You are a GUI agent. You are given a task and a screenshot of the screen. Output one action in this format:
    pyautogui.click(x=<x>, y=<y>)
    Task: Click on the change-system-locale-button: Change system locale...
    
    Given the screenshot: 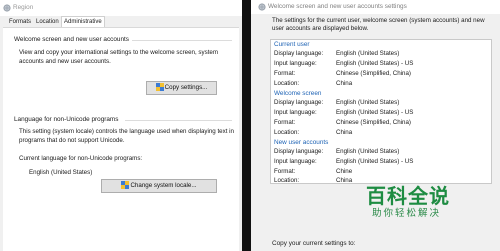 What is the action you would take?
    pyautogui.click(x=159, y=186)
    